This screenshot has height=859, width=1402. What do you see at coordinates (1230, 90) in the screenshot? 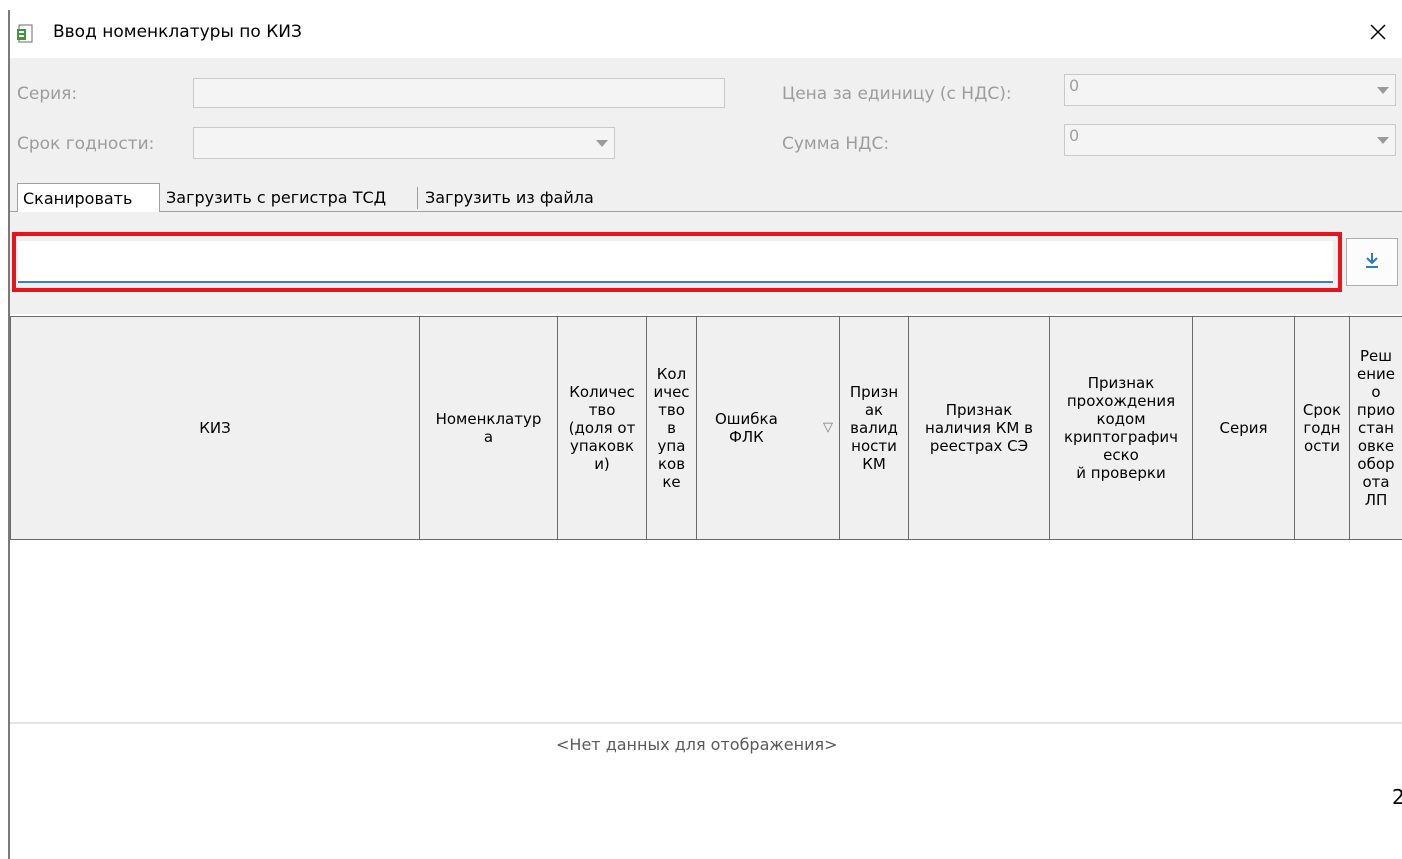
I see `price-dropdown: 0` at bounding box center [1230, 90].